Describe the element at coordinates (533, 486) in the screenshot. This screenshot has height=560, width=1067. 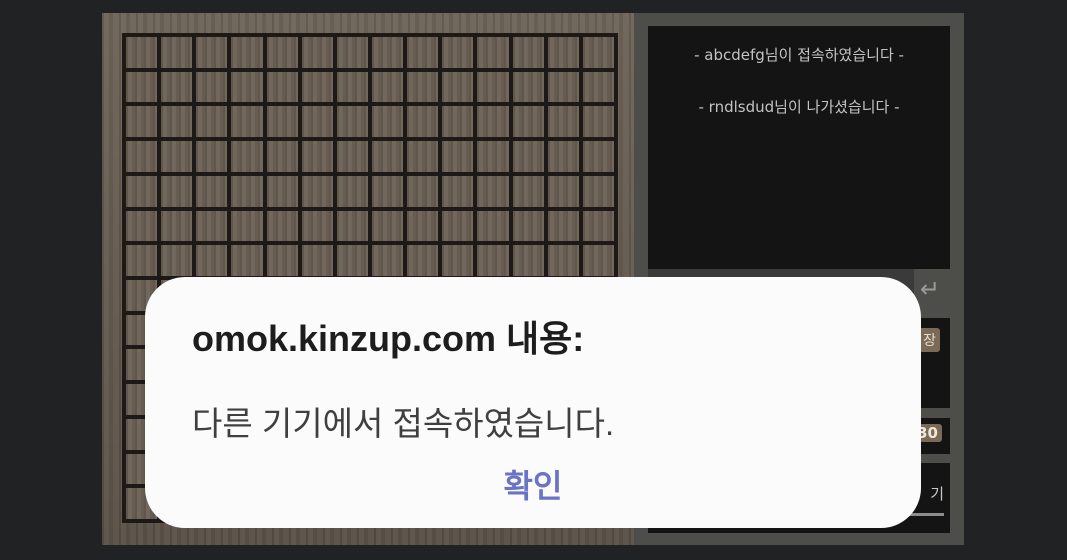
I see `ok-button: 확인` at that location.